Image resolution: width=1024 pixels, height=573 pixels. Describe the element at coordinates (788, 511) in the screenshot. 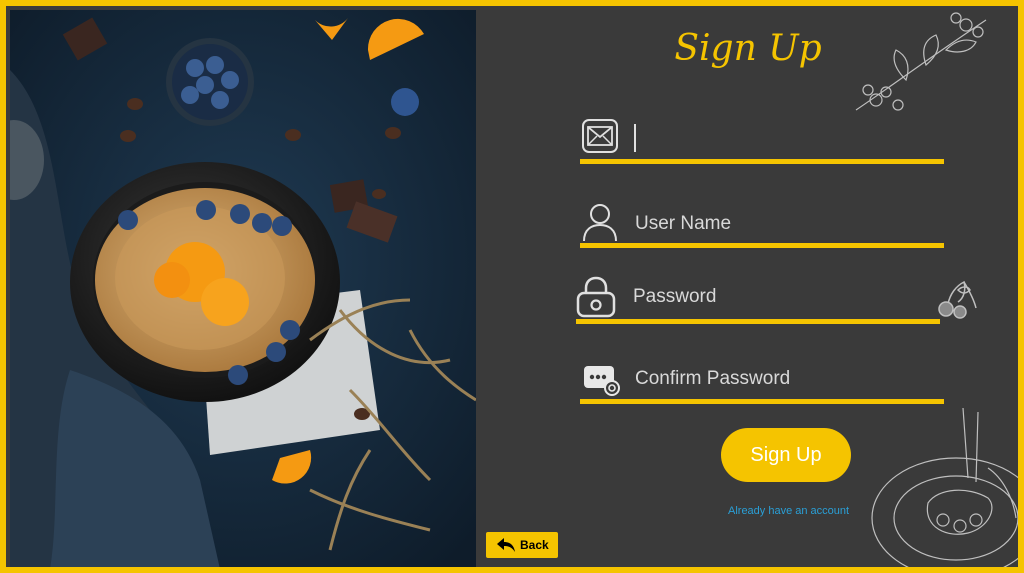

I see `login-link: Already have an account` at that location.